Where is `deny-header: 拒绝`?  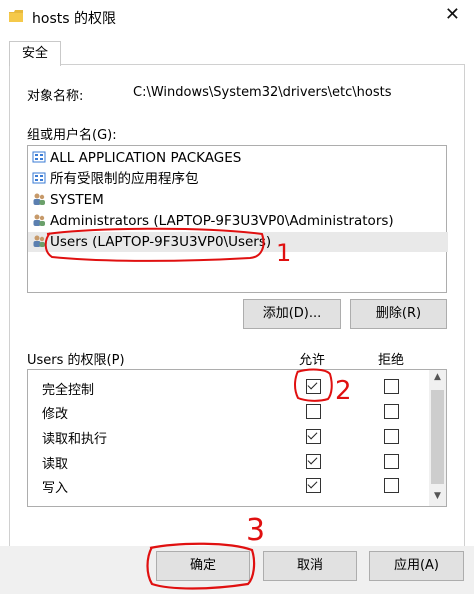
deny-header: 拒绝 is located at coordinates (391, 360).